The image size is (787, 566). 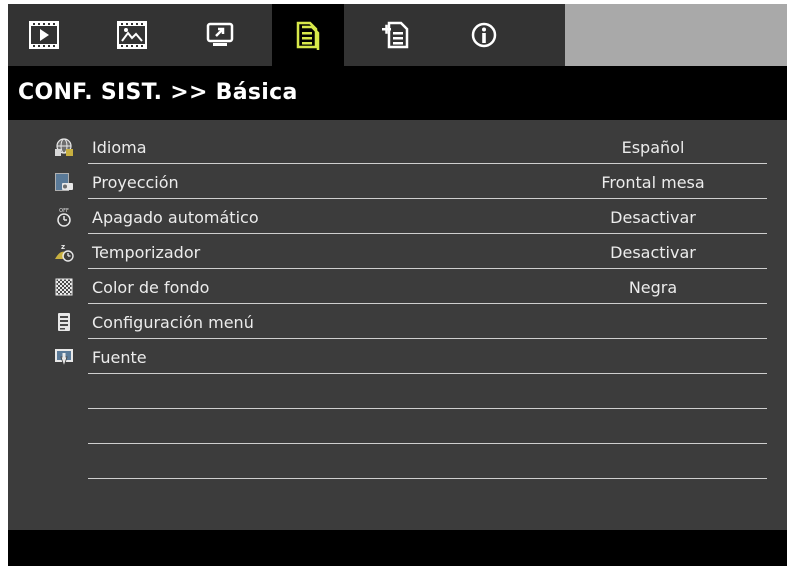 I want to click on power-off-timer-icon: OFF, so click(x=64, y=217).